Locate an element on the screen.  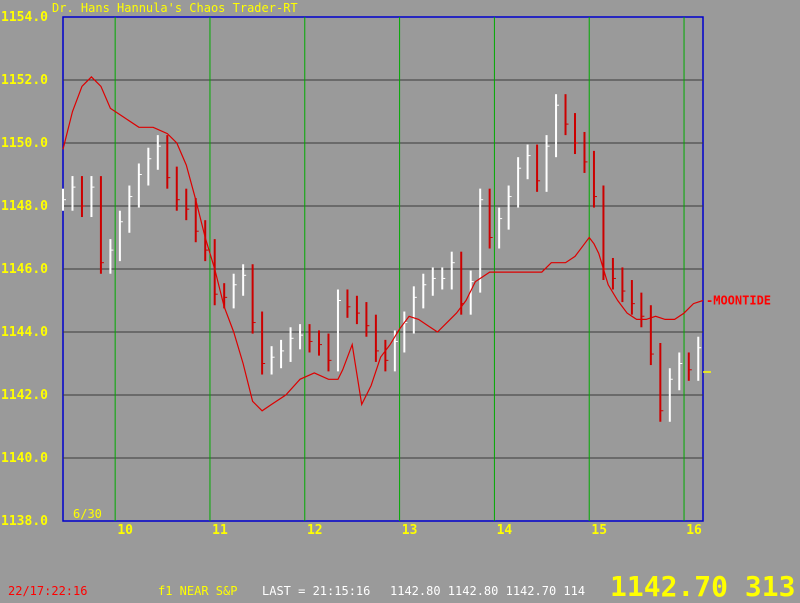
x-tick-label: 15 is located at coordinates (599, 530).